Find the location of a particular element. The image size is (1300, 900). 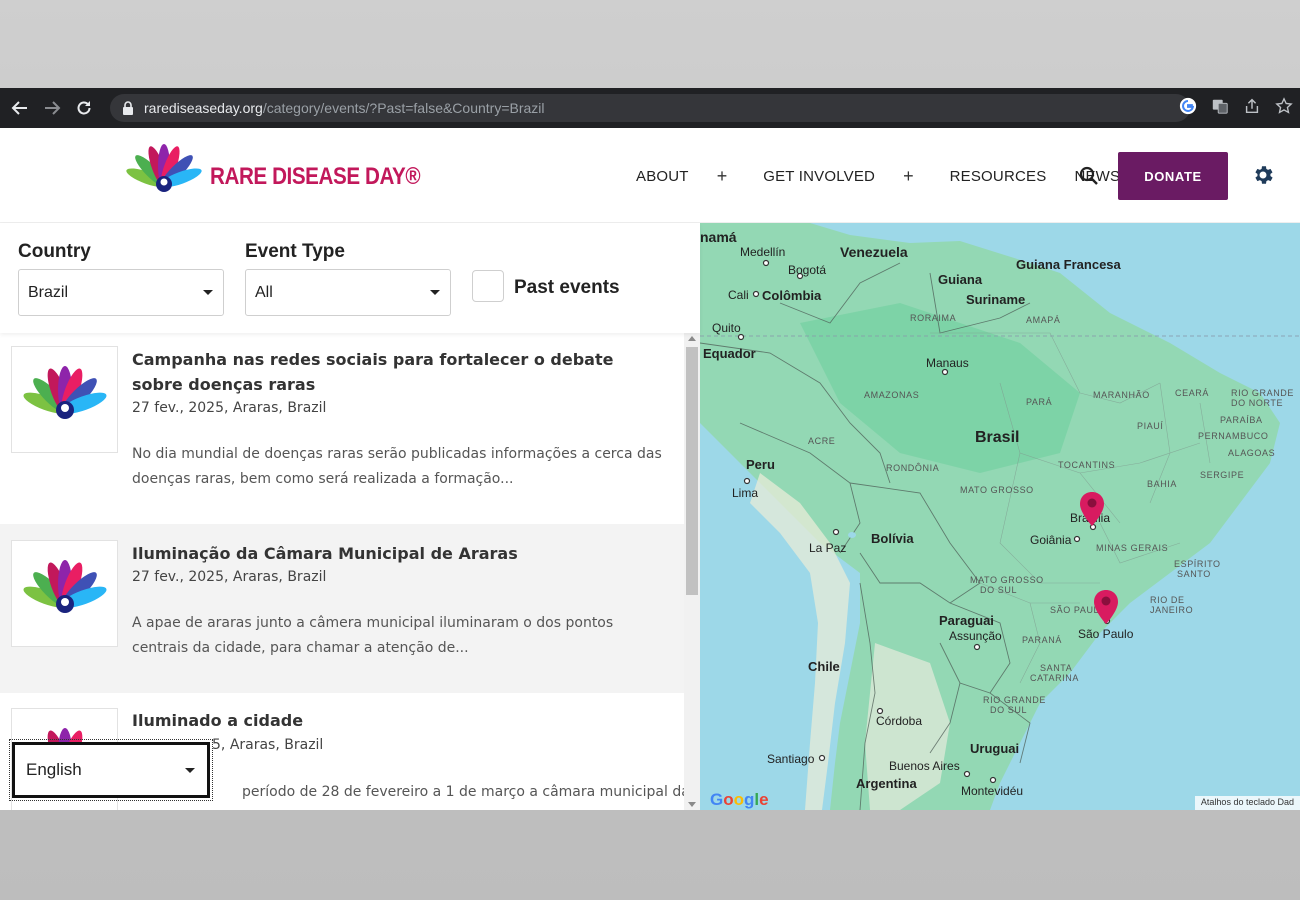

map-label-city: Cali is located at coordinates (738, 295).